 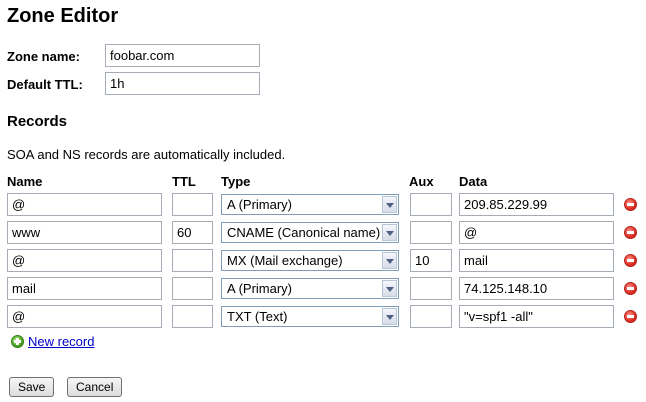 What do you see at coordinates (63, 16) in the screenshot?
I see `page-title: Zone Editor` at bounding box center [63, 16].